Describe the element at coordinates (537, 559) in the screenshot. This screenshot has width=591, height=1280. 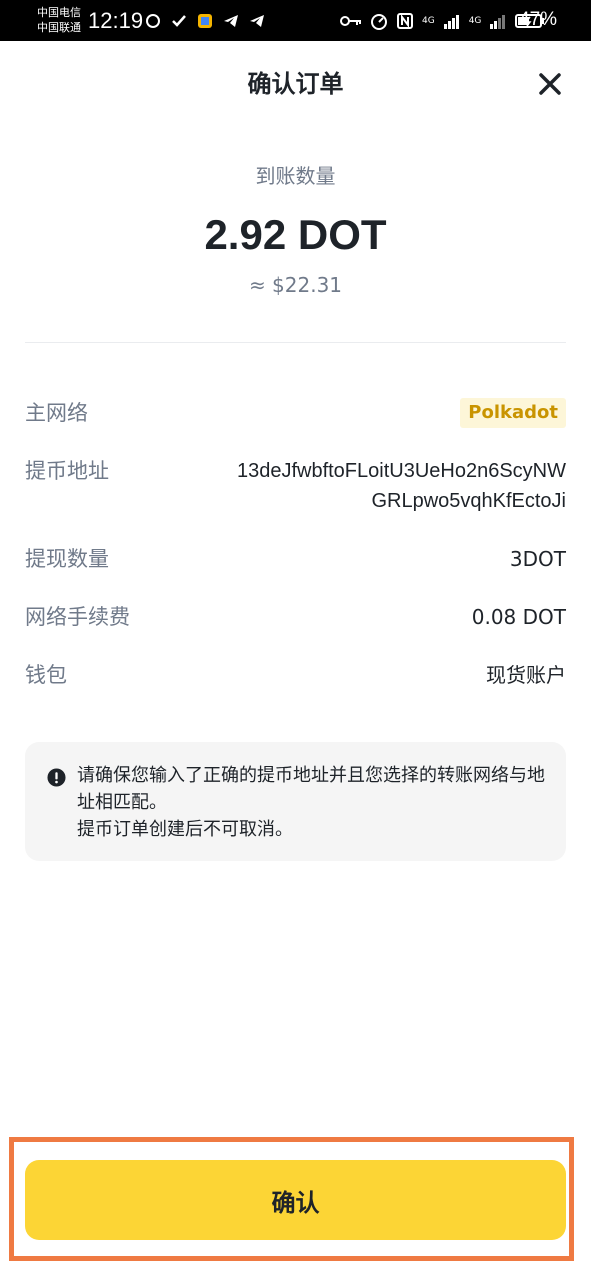
I see `withdraw-amount-value: 3DOT` at that location.